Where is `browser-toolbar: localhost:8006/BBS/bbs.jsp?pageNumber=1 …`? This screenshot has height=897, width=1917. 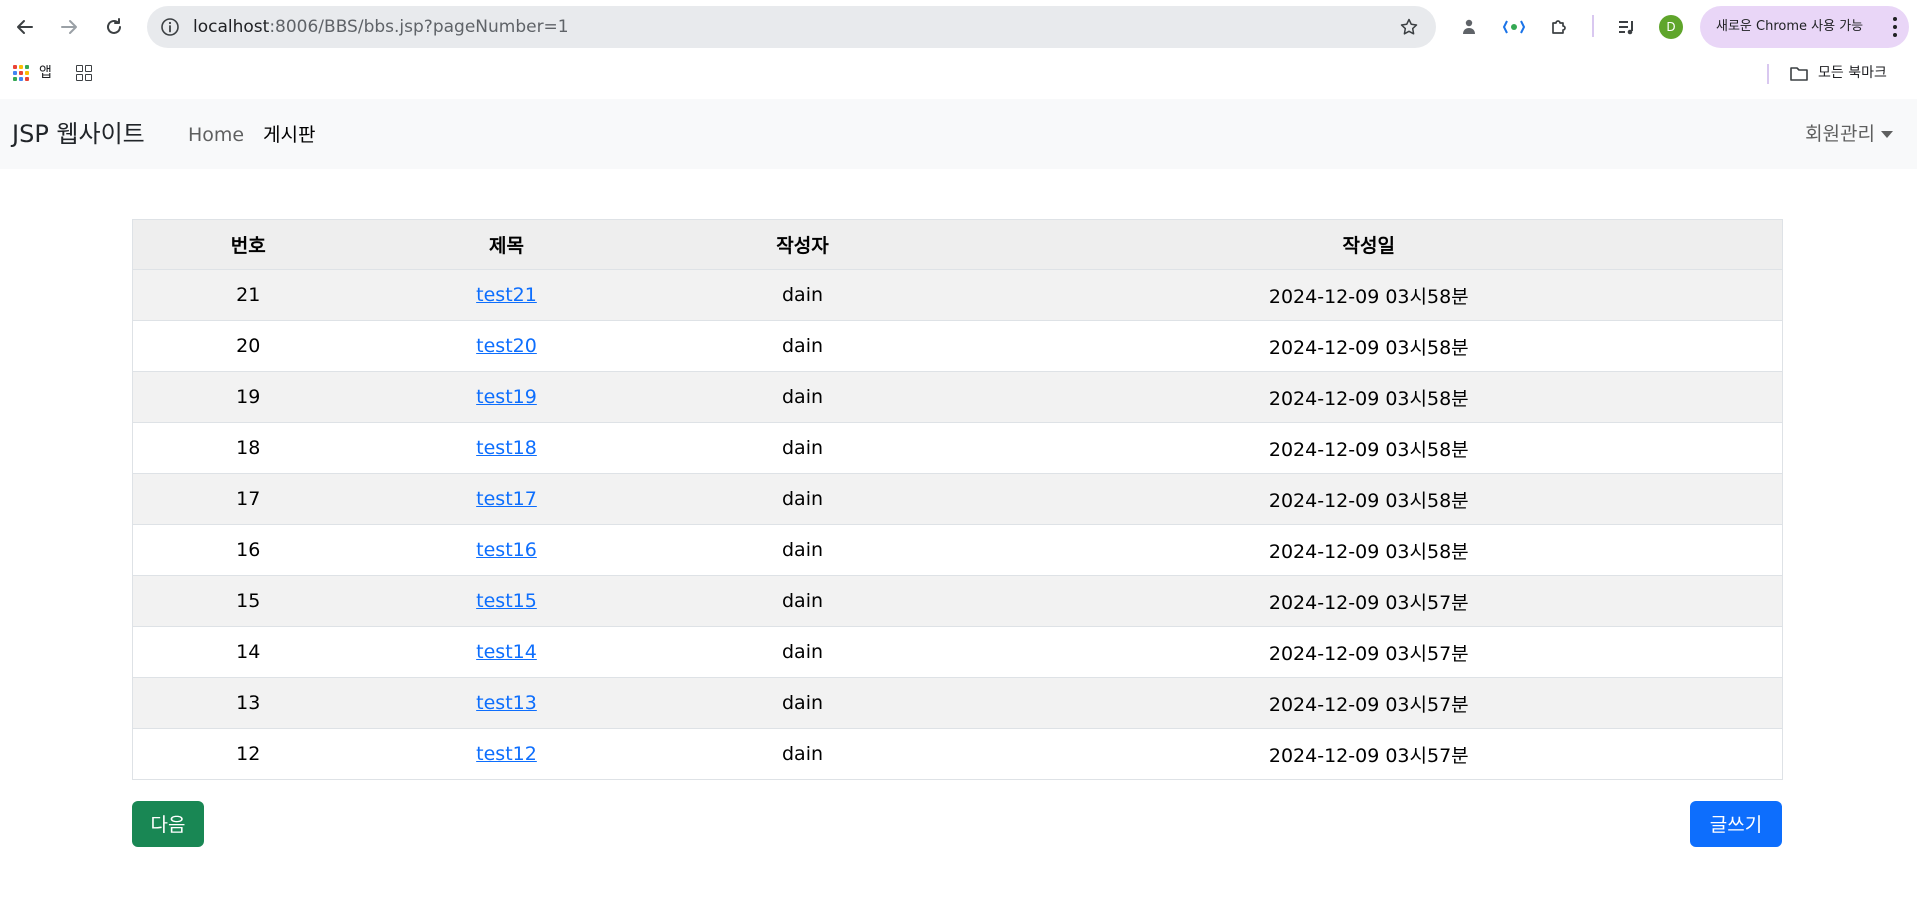
browser-toolbar: localhost:8006/BBS/bbs.jsp?pageNumber=1 … is located at coordinates (958, 27).